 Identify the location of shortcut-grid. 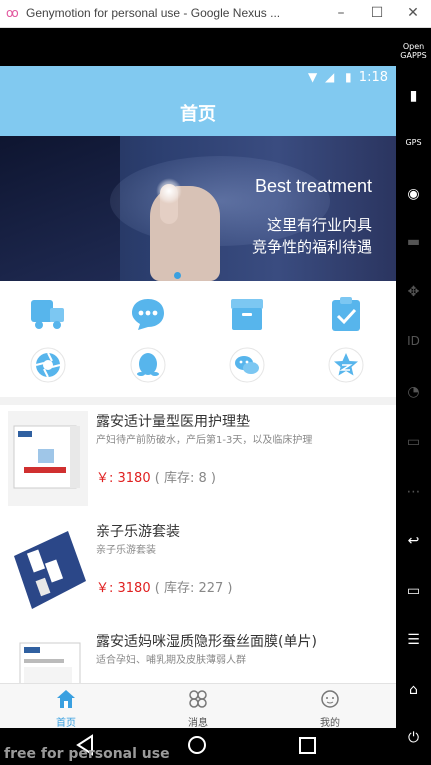
(198, 338).